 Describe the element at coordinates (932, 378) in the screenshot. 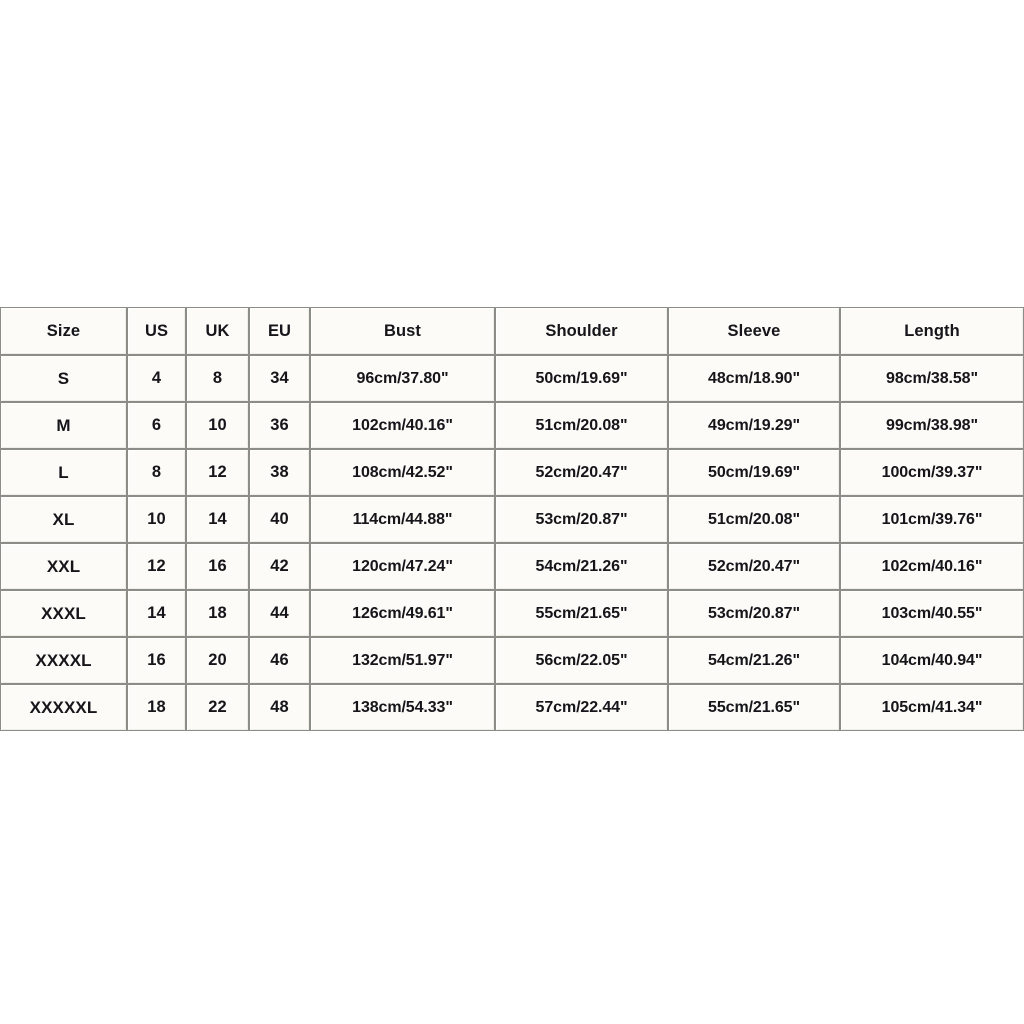

I see `measurement-cell-length: 98cm/38.58"` at that location.